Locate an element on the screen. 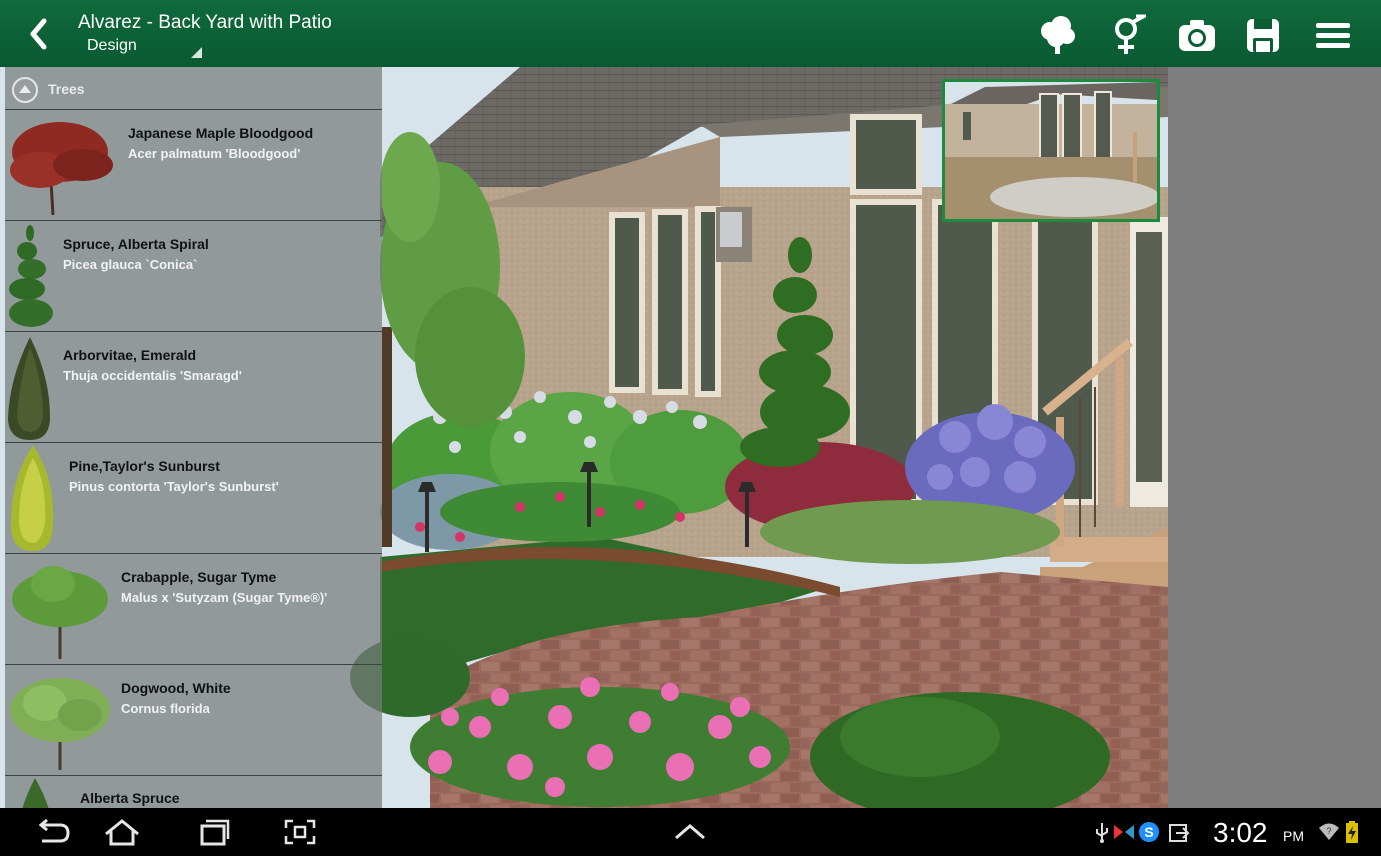 The height and width of the screenshot is (856, 1381). original-photo-thumbnail is located at coordinates (1051, 150).